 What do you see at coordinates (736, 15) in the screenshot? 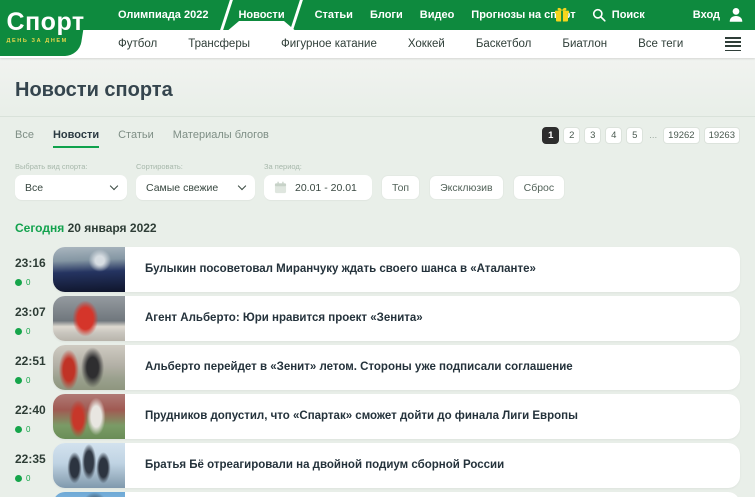
I see `user-icon` at bounding box center [736, 15].